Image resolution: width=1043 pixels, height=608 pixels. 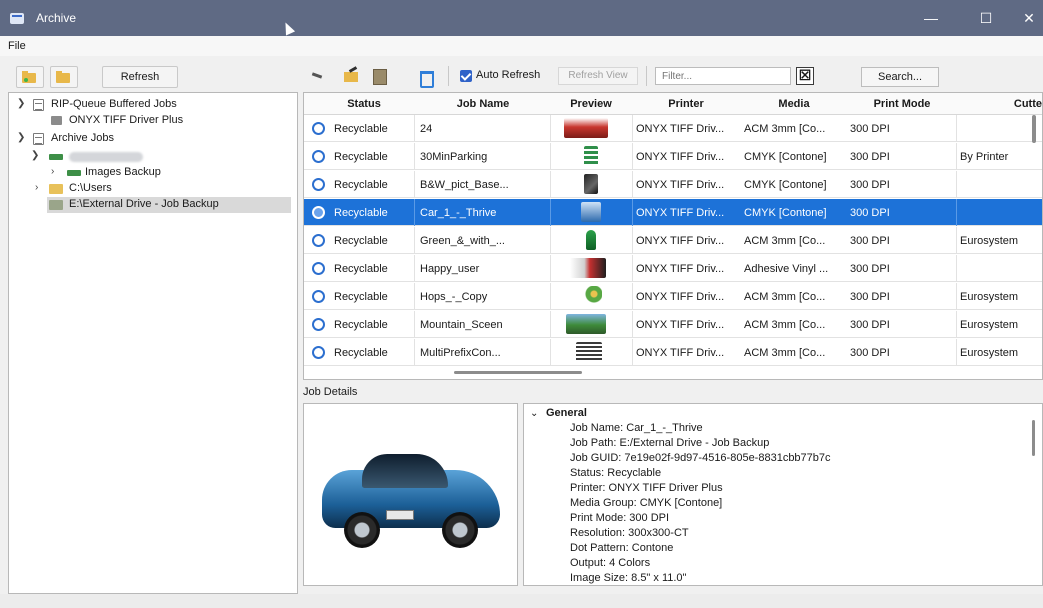 What do you see at coordinates (458, 213) in the screenshot?
I see `cell-job-name: Car_1_-_Thrive` at bounding box center [458, 213].